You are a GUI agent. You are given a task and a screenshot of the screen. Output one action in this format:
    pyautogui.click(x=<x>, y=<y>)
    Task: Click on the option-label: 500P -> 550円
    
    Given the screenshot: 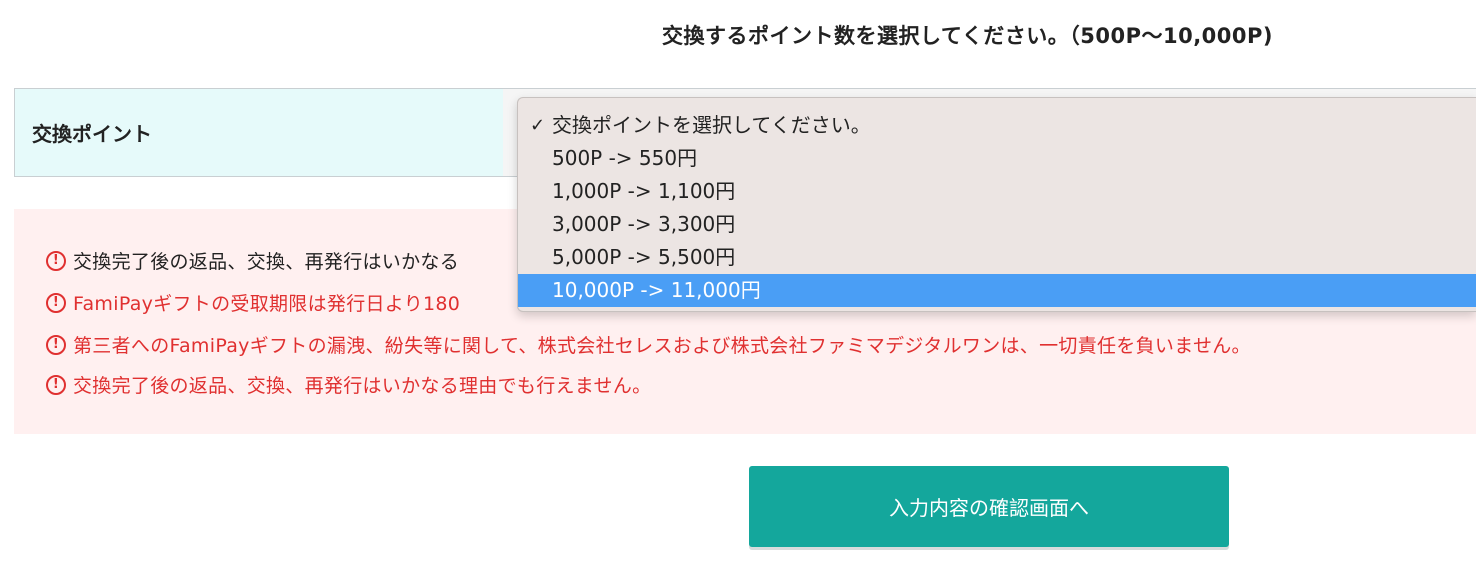 What is the action you would take?
    pyautogui.click(x=625, y=158)
    